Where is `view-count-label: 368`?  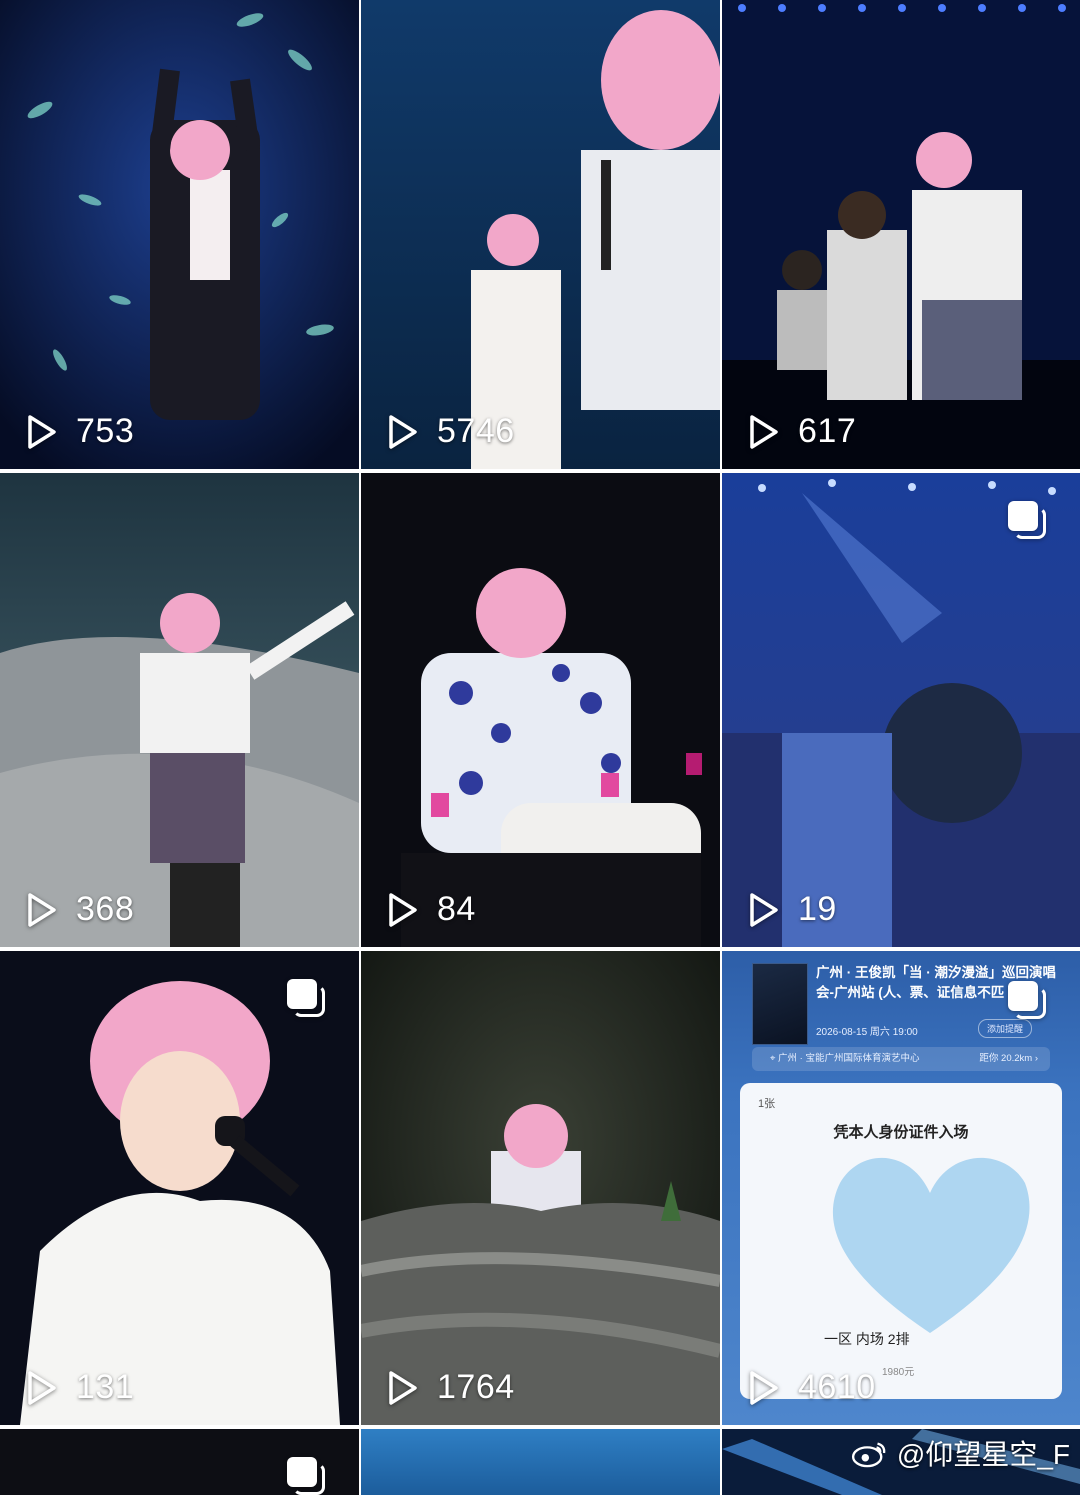
view-count-label: 368 is located at coordinates (105, 909).